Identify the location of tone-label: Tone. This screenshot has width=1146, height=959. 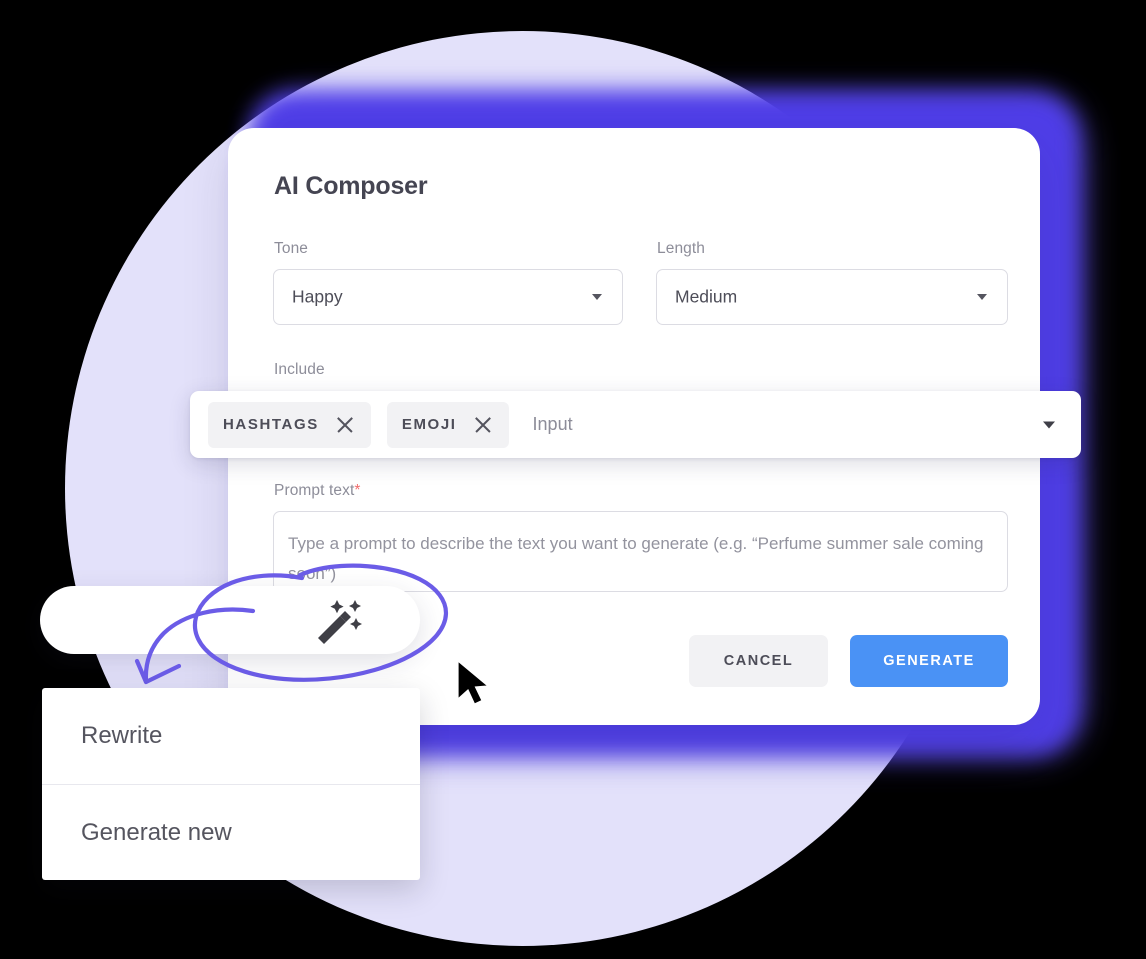
(291, 248).